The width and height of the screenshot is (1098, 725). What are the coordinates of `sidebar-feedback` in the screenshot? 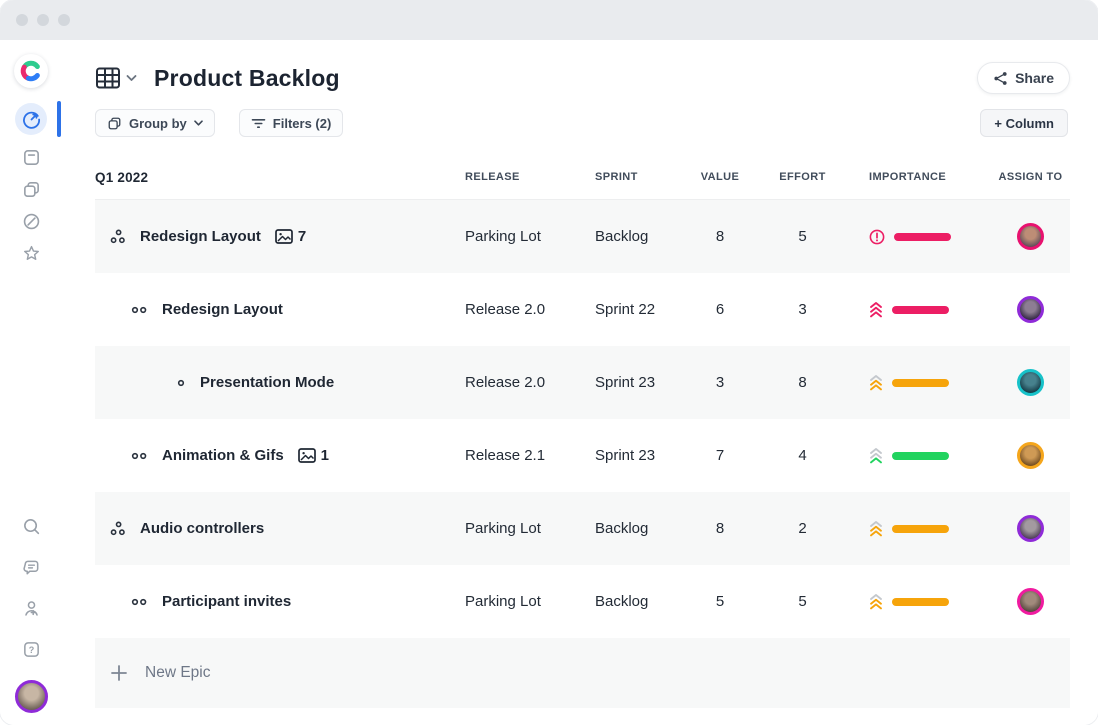 It's located at (31, 567).